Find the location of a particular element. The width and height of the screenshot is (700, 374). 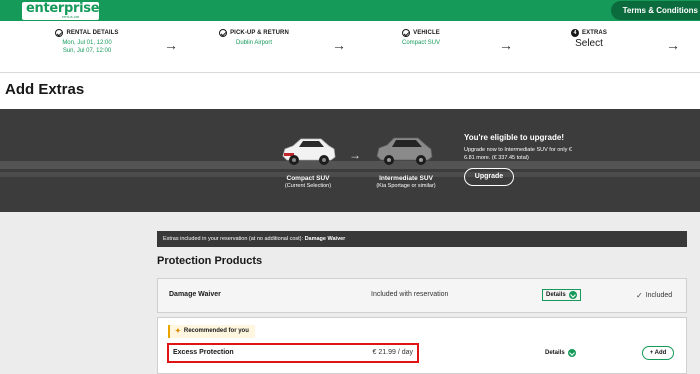

step-vehicle: VEHICLE Compact SUV is located at coordinates (421, 38).